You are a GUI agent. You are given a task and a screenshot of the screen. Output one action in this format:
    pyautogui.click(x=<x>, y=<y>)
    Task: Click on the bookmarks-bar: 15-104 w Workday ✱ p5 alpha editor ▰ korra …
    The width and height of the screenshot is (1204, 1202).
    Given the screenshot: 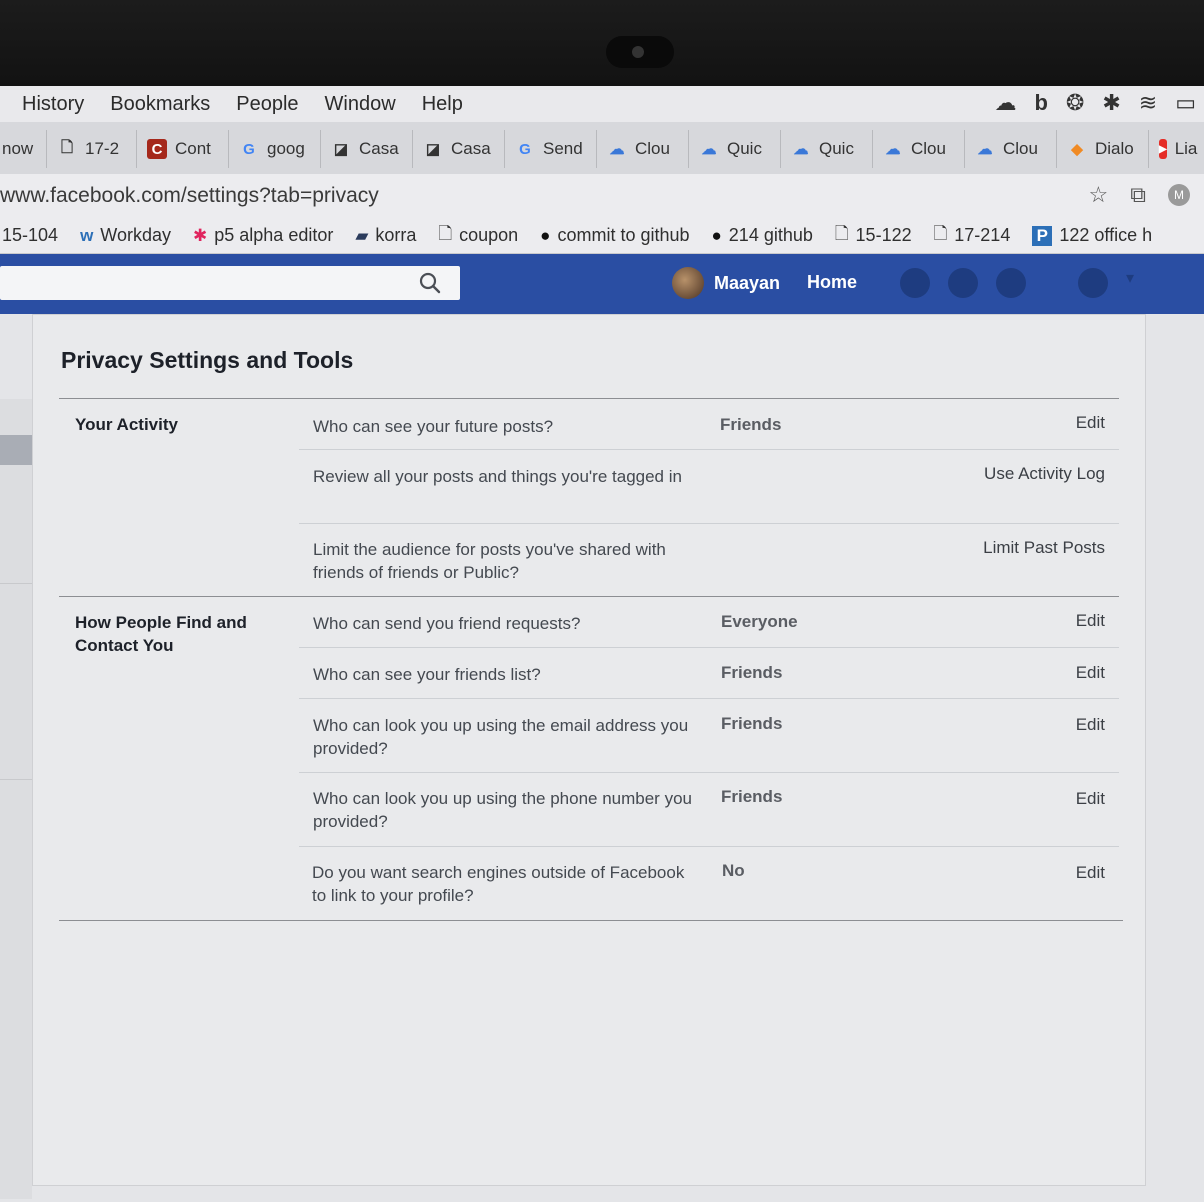 What is the action you would take?
    pyautogui.click(x=602, y=236)
    